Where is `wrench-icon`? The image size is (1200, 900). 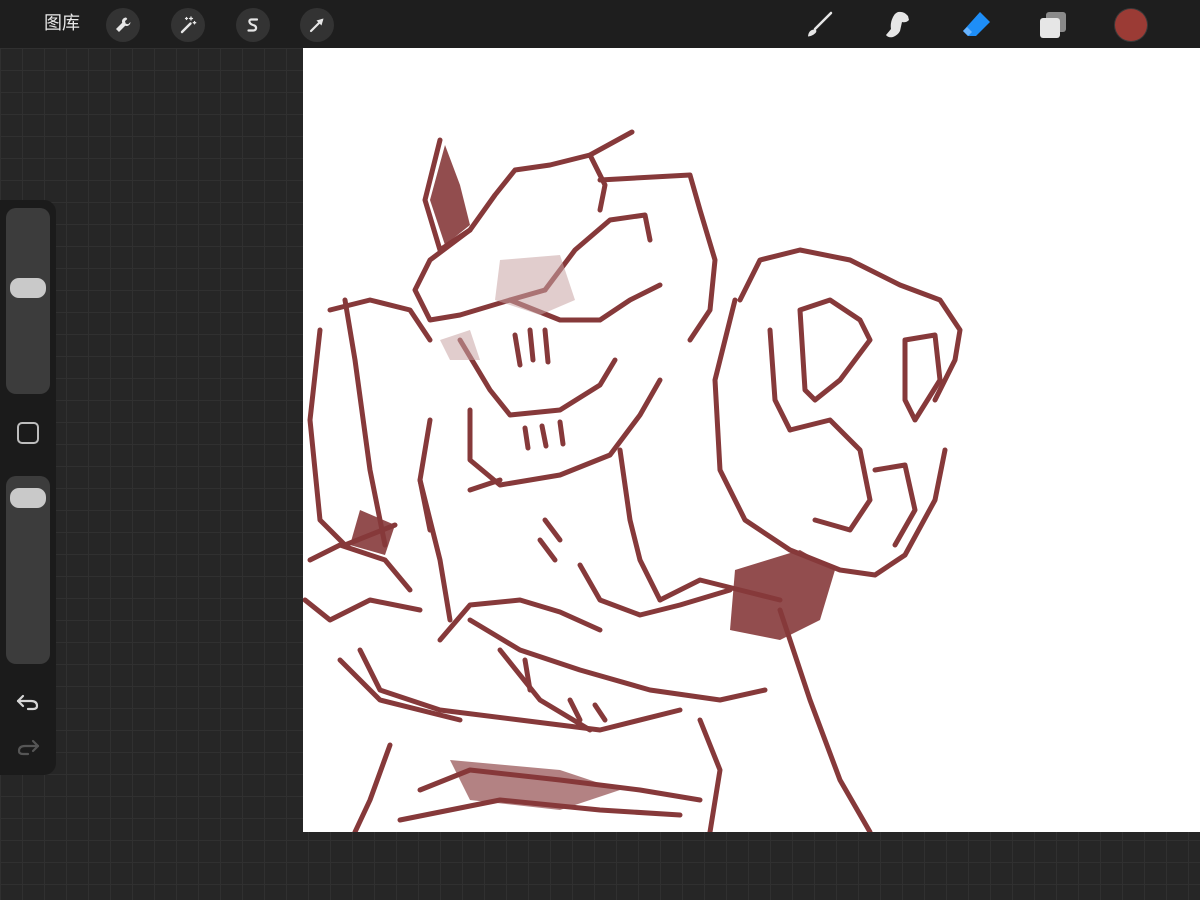
wrench-icon is located at coordinates (123, 24).